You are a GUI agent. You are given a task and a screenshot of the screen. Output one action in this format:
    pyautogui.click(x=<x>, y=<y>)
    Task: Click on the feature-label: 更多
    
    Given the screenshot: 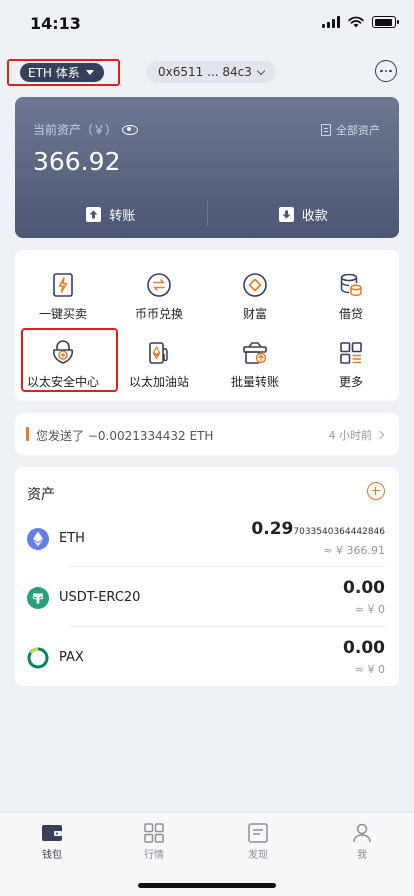 What is the action you would take?
    pyautogui.click(x=350, y=382)
    